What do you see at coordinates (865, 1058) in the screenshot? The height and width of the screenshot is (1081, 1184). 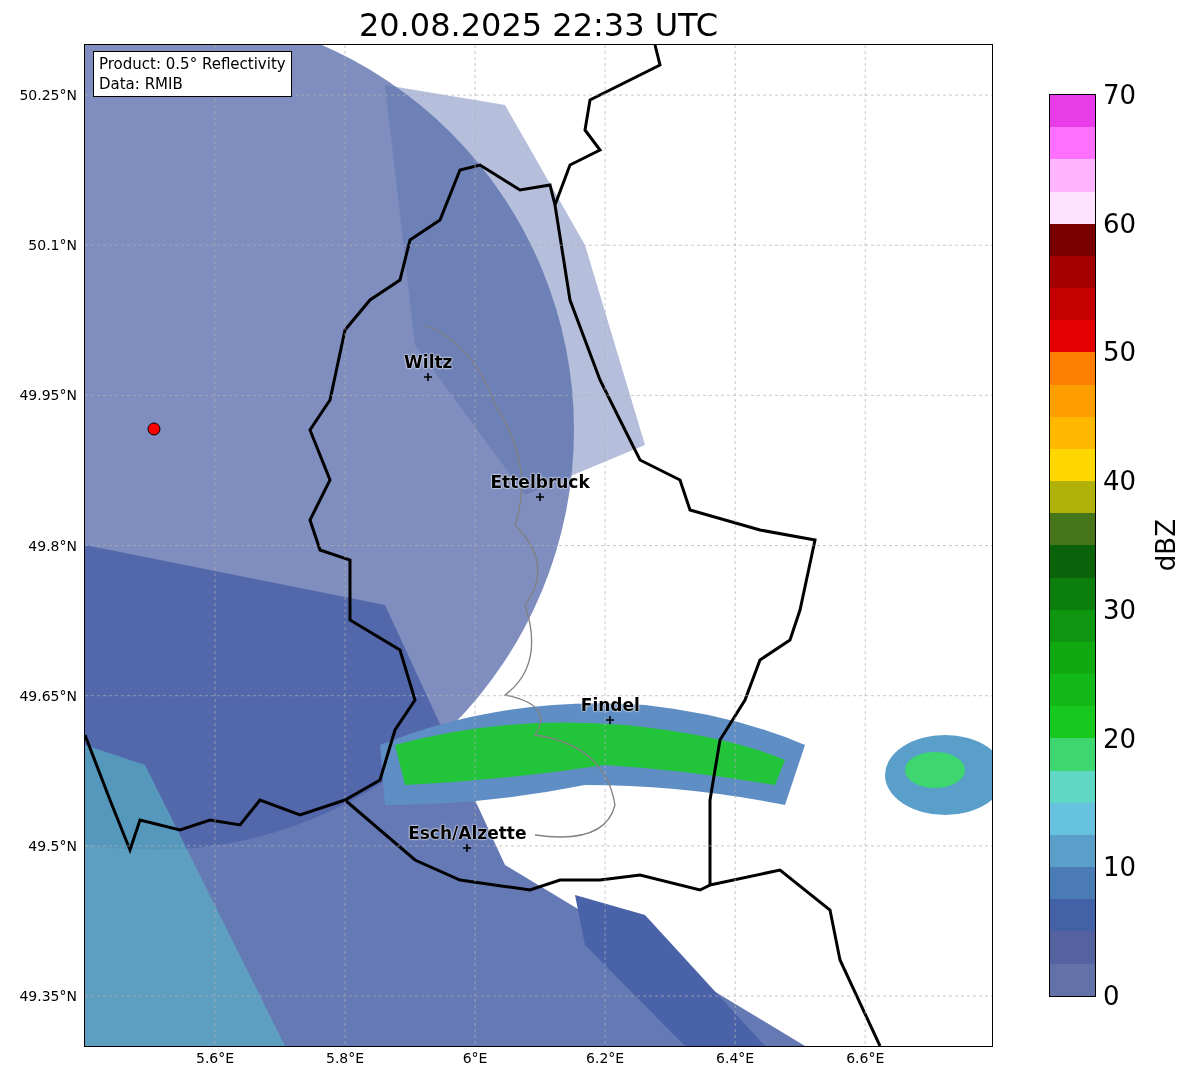 I see `axis-tick-label: 6.6°E` at bounding box center [865, 1058].